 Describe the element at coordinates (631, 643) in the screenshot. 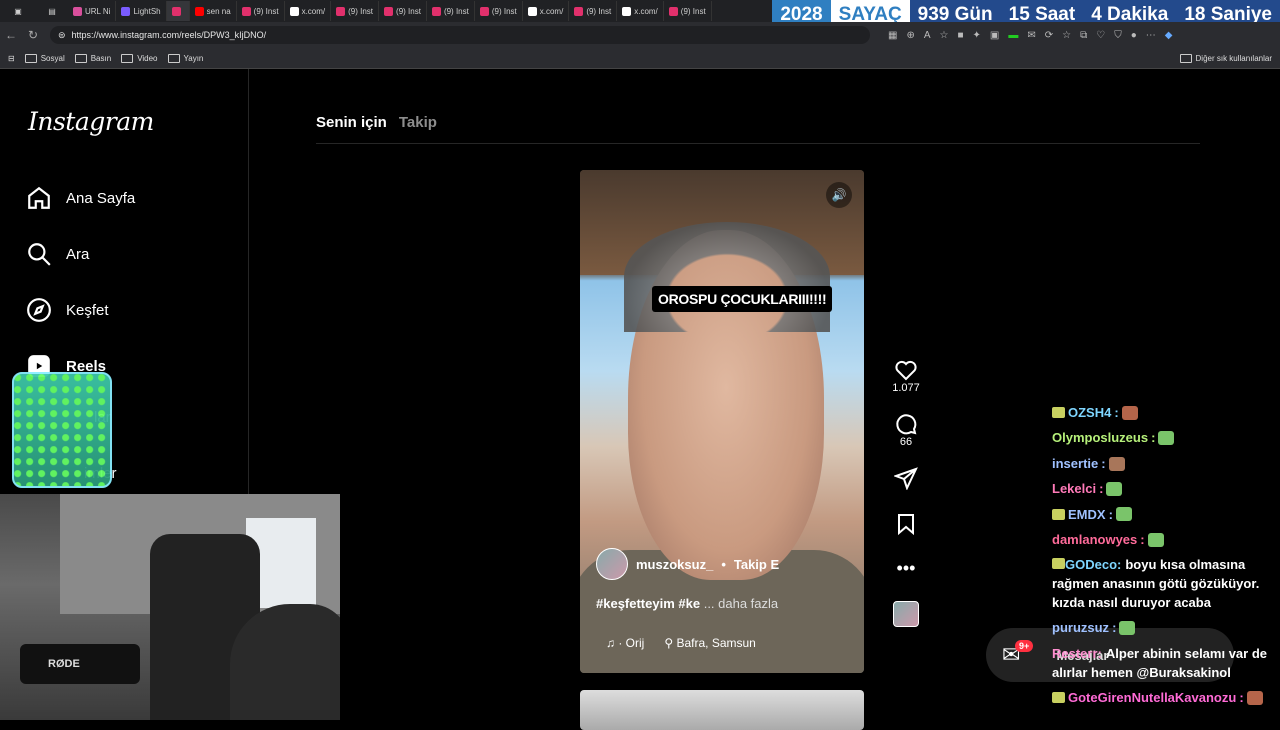

I see `audio-label: · Orij` at that location.